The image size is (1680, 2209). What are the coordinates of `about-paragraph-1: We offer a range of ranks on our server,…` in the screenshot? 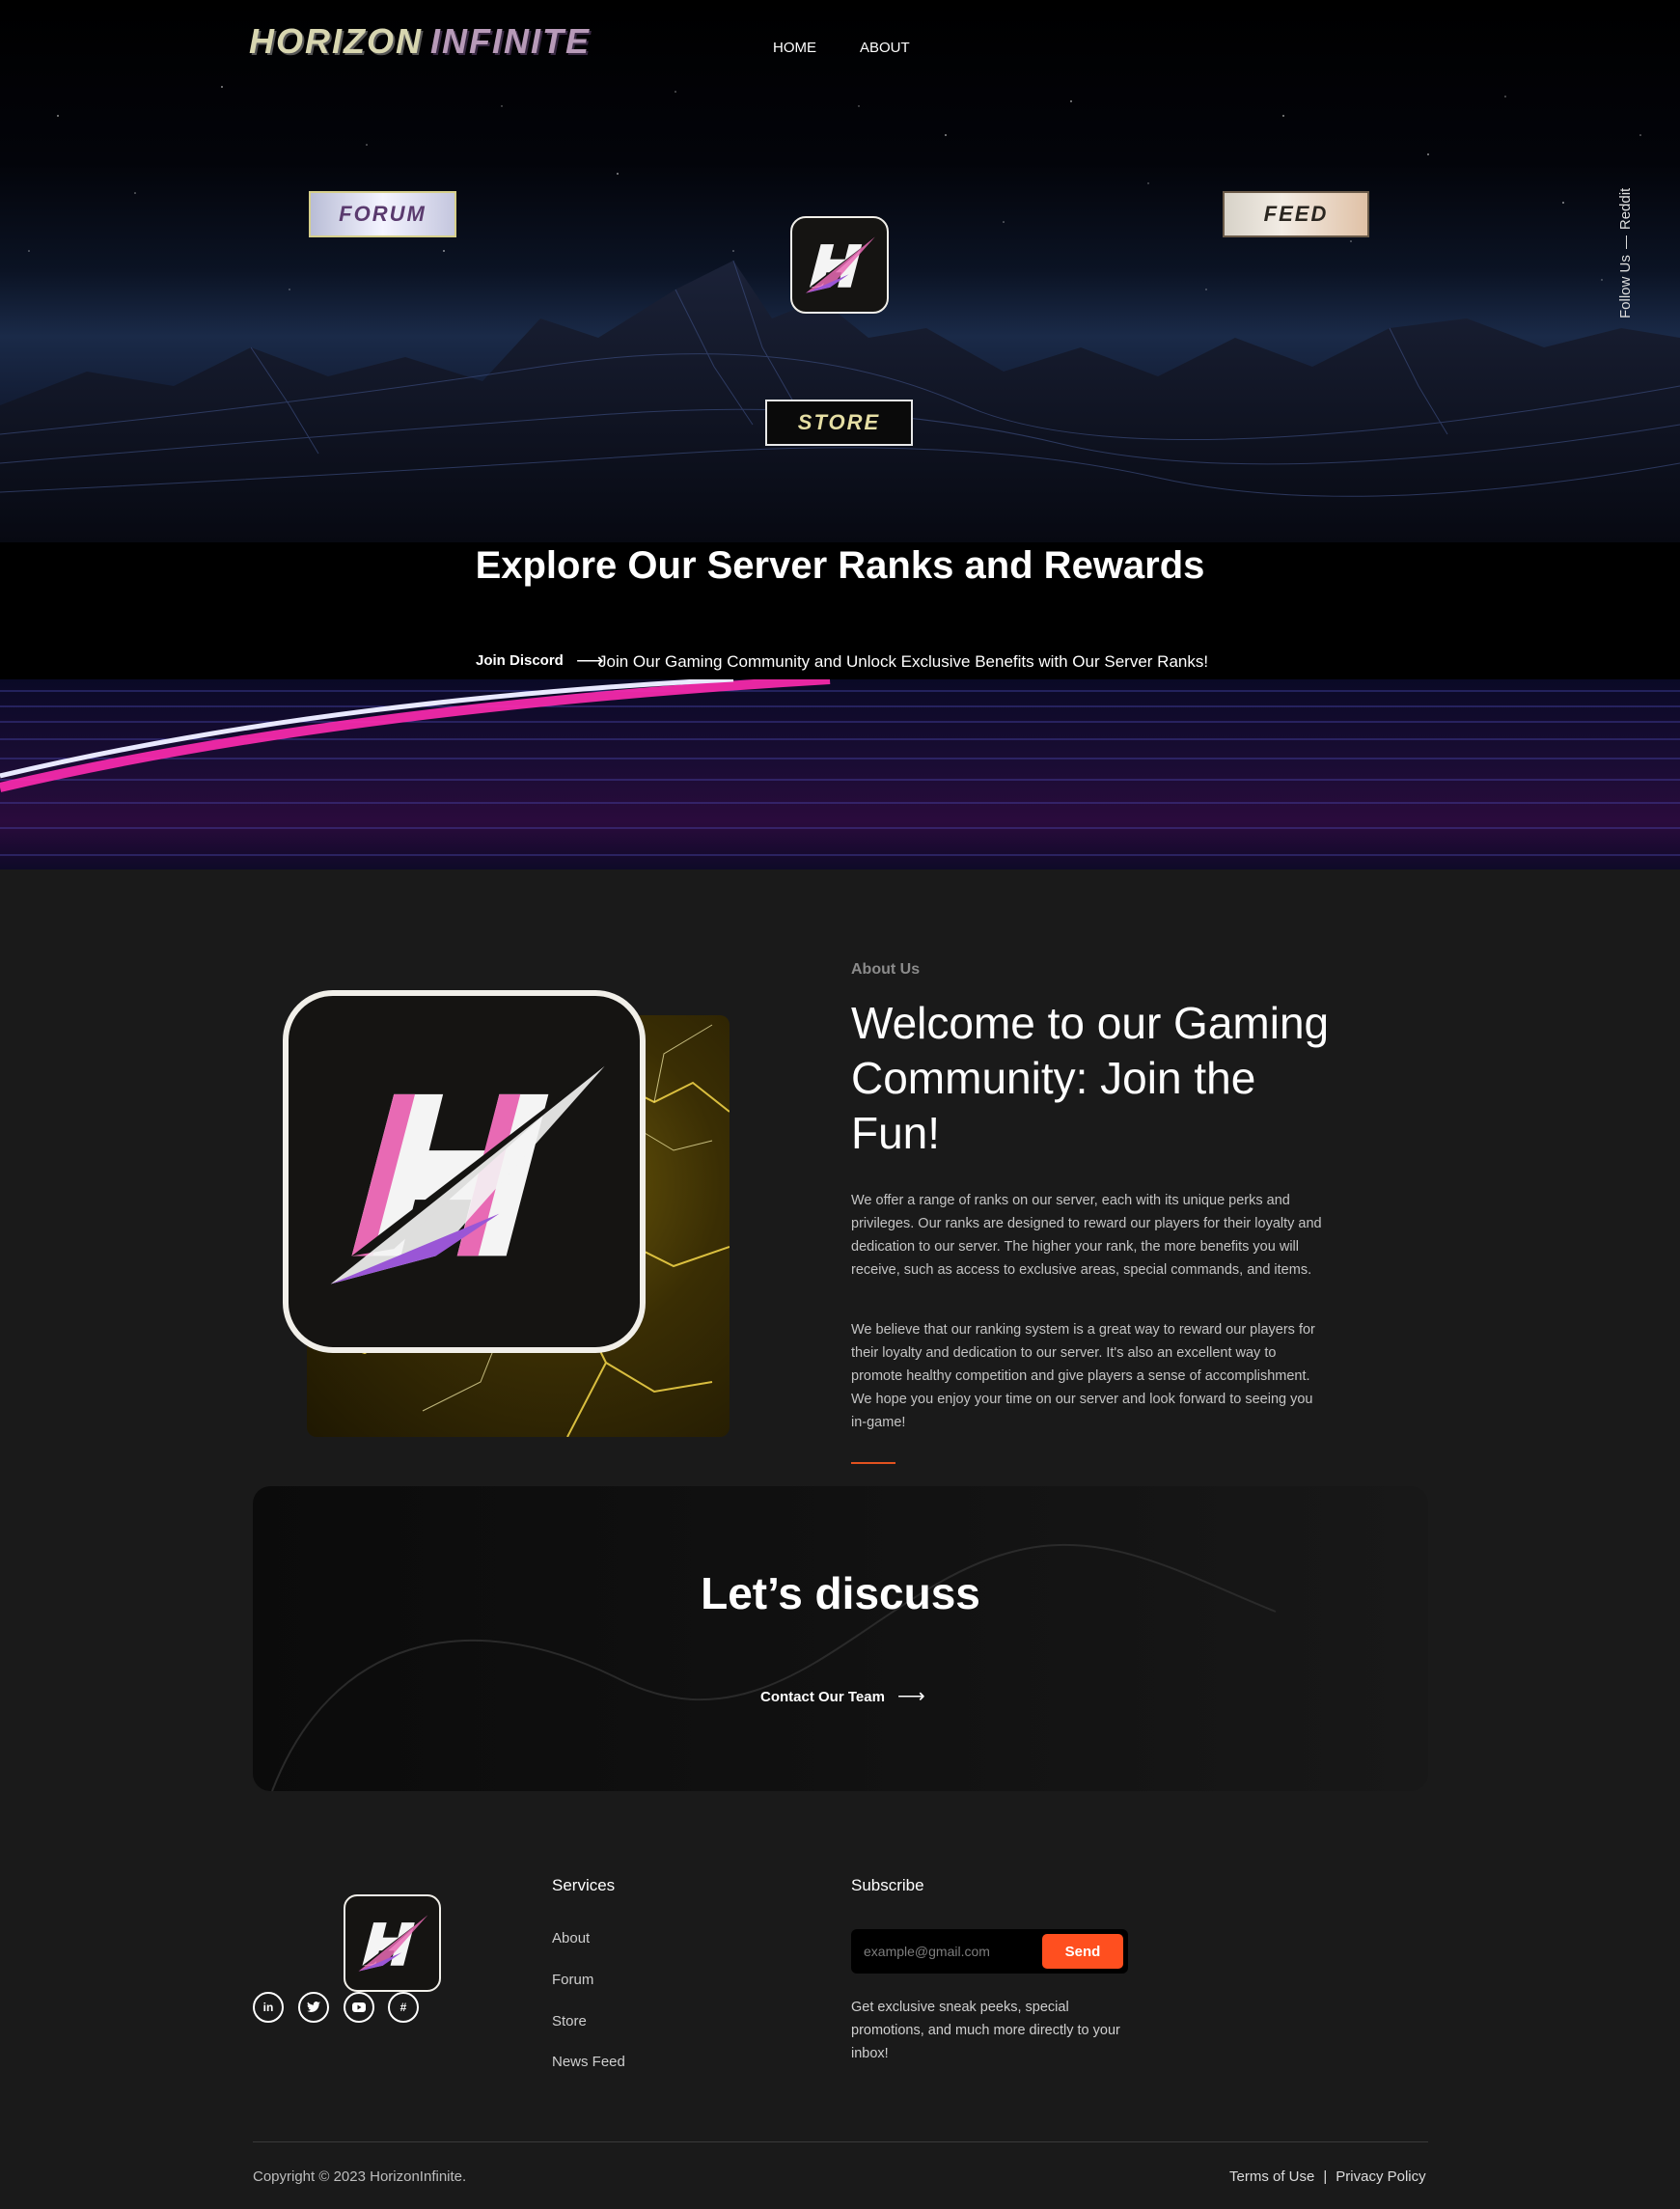 It's located at (1086, 1235).